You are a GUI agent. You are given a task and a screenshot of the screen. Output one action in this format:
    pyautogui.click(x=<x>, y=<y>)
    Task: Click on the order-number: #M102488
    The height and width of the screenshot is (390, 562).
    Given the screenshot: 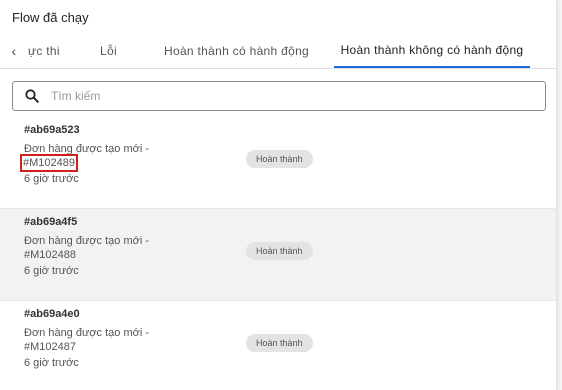 What is the action you would take?
    pyautogui.click(x=50, y=255)
    